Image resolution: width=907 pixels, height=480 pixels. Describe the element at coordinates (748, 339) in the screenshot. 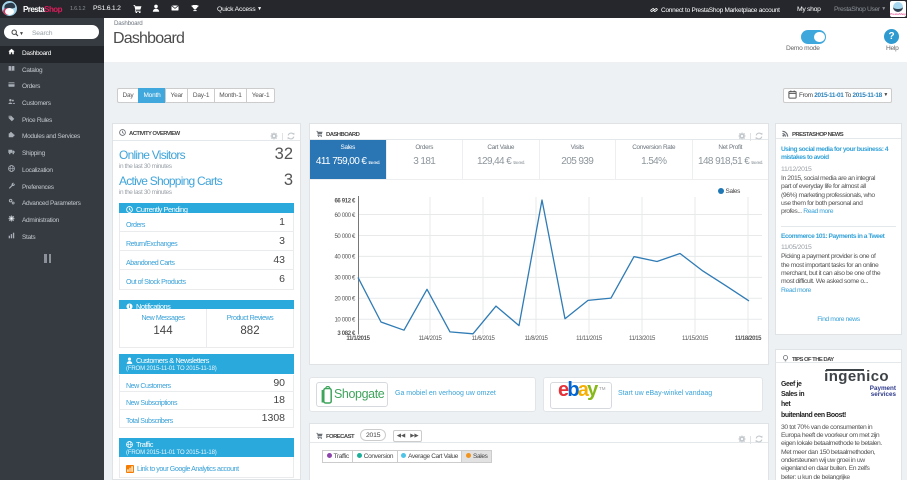

I see `svg-text: 11/18/2015` at that location.